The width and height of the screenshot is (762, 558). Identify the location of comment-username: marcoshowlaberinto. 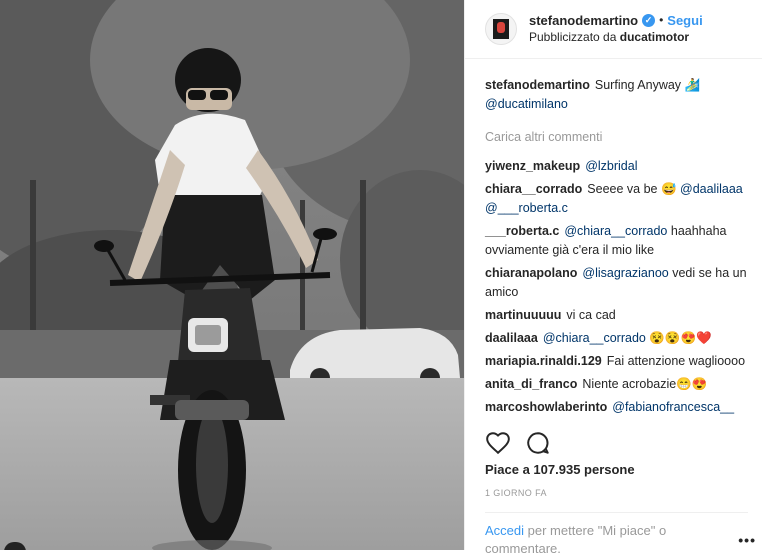
(546, 407).